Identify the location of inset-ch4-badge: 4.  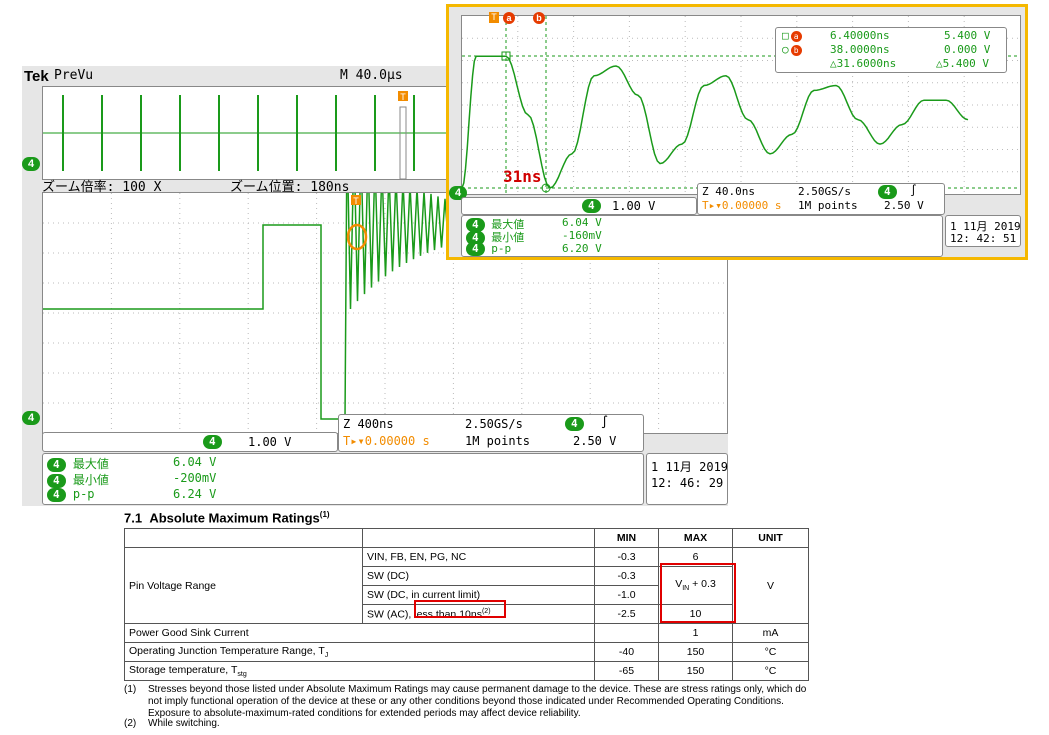
(591, 206).